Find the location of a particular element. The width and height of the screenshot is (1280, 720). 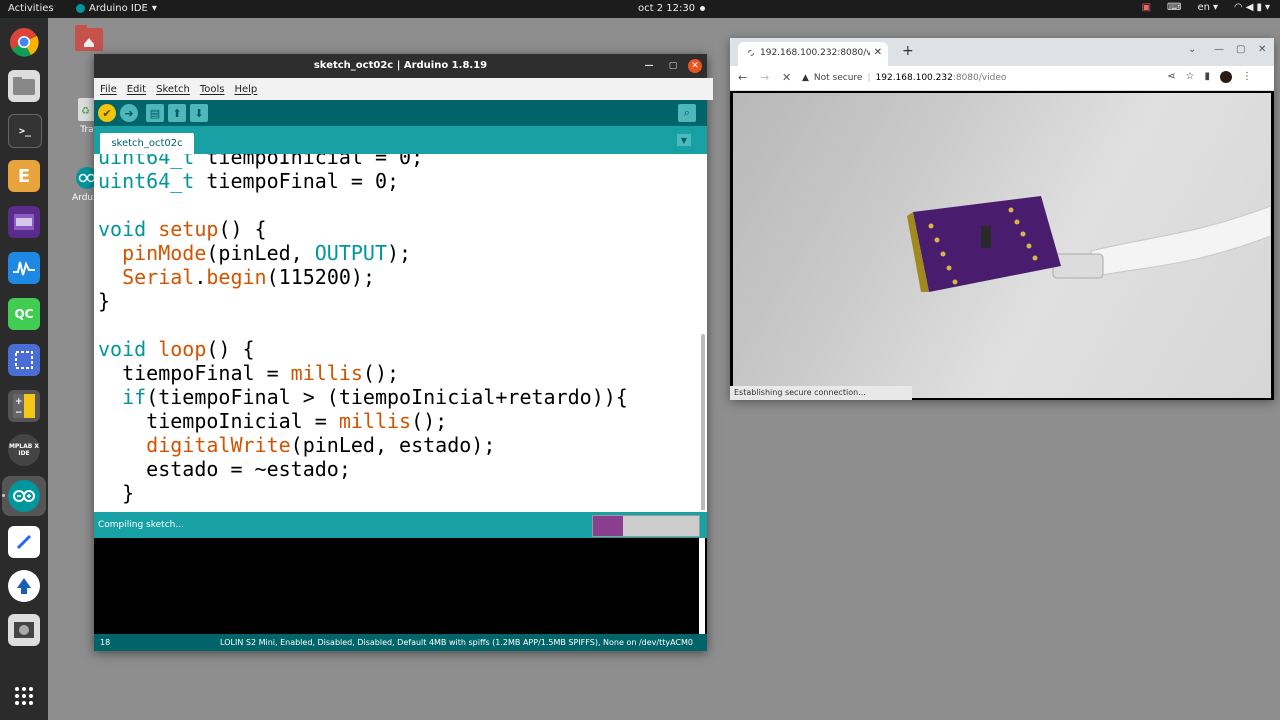

home-folder-icon is located at coordinates (89, 39).